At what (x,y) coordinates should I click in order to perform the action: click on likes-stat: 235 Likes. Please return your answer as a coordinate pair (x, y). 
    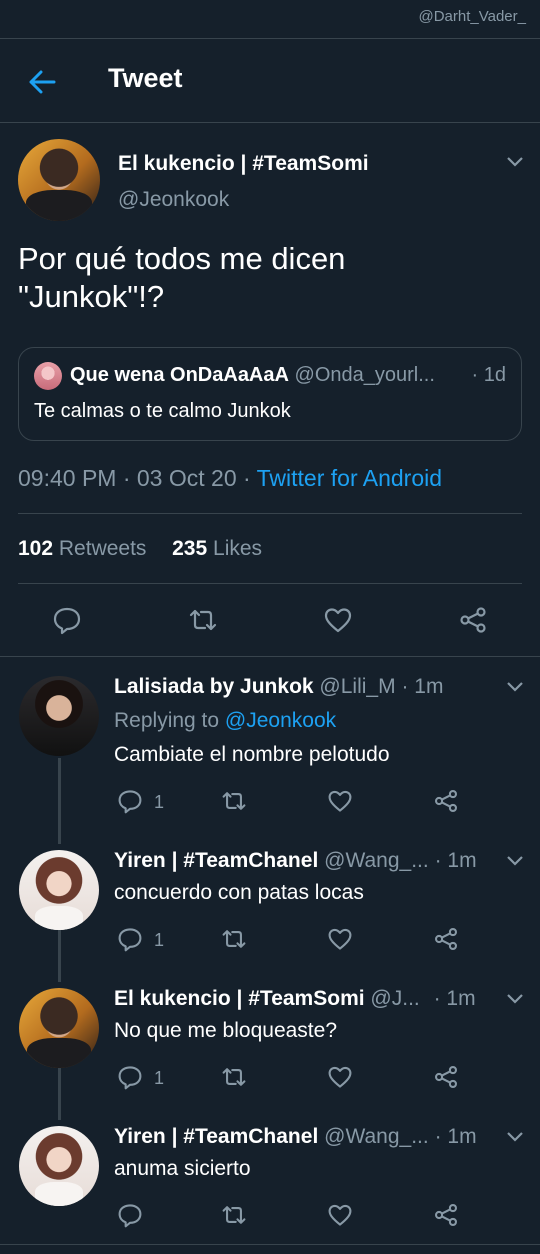
    Looking at the image, I should click on (217, 548).